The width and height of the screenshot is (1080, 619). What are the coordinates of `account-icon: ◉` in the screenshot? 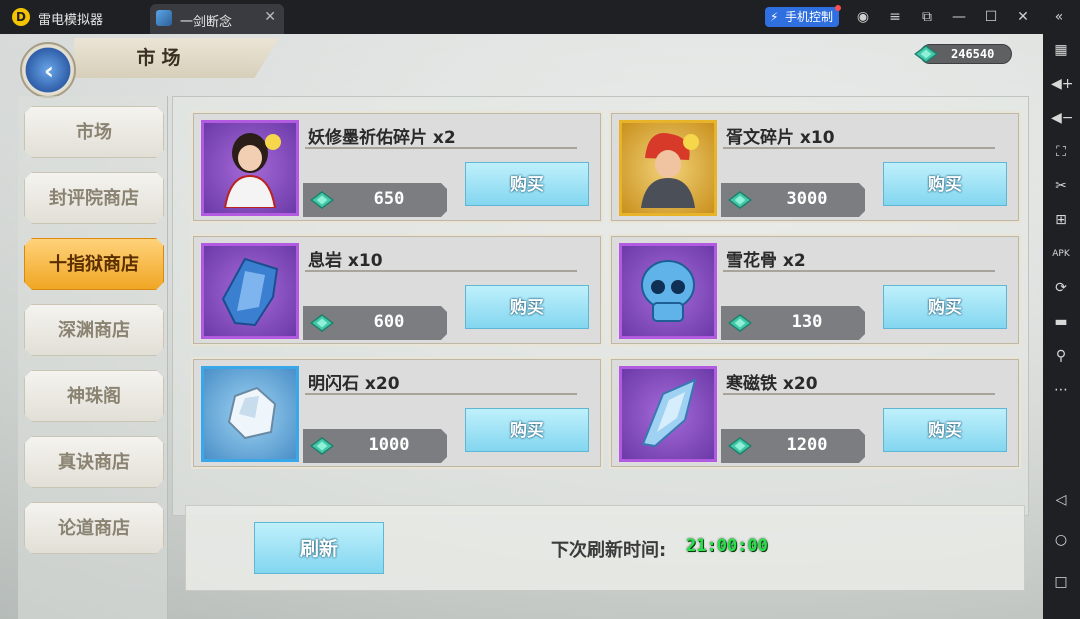 It's located at (863, 17).